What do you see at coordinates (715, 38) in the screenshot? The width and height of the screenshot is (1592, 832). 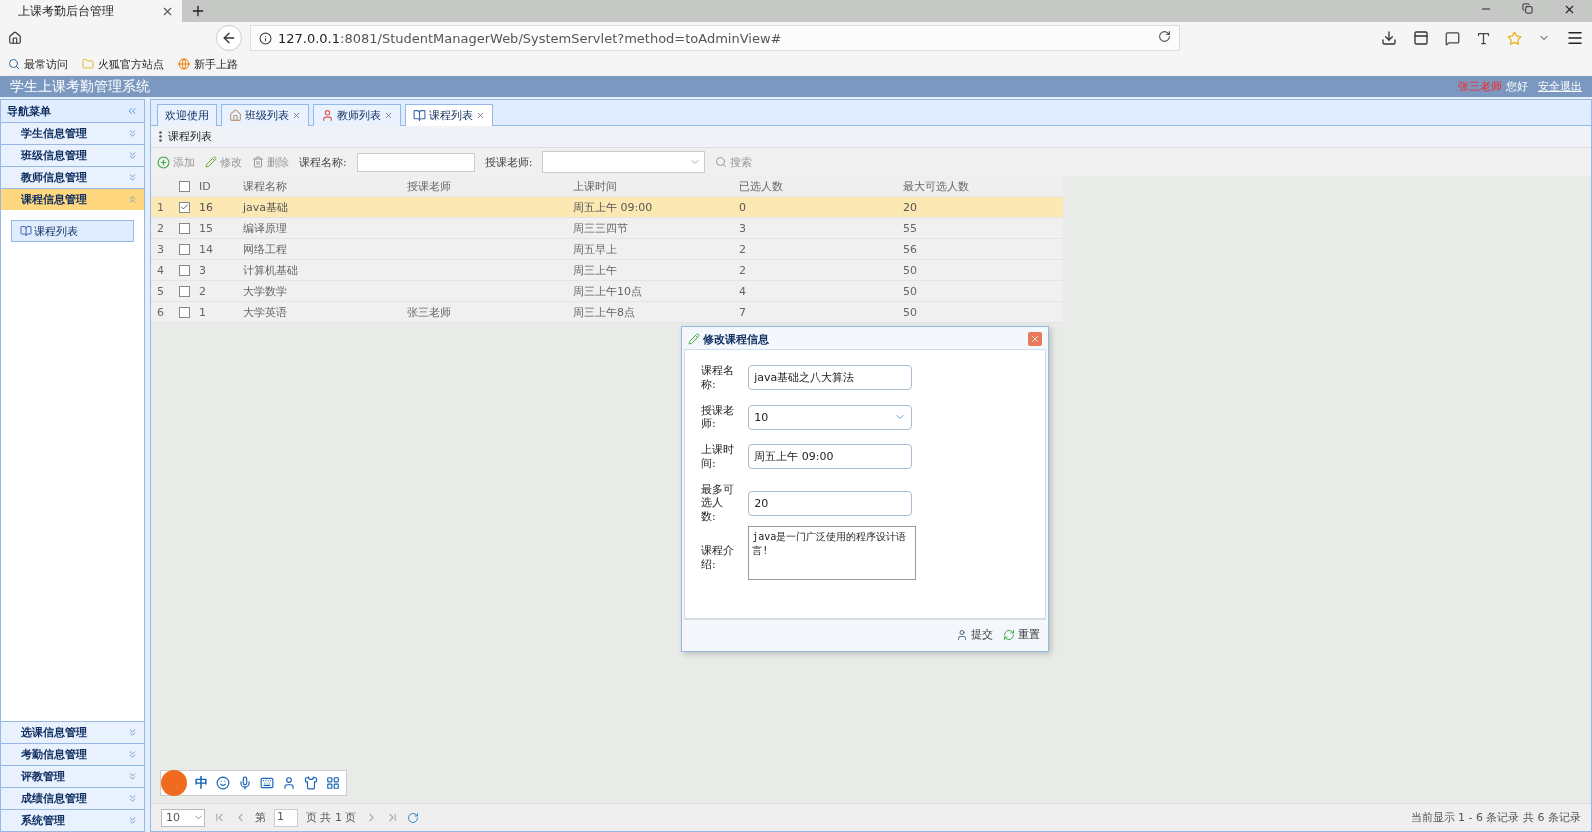 I see `address-bar: 127.0.0.1:8081/StudentManagerWeb/SystemServlet?method=toAdminView#` at bounding box center [715, 38].